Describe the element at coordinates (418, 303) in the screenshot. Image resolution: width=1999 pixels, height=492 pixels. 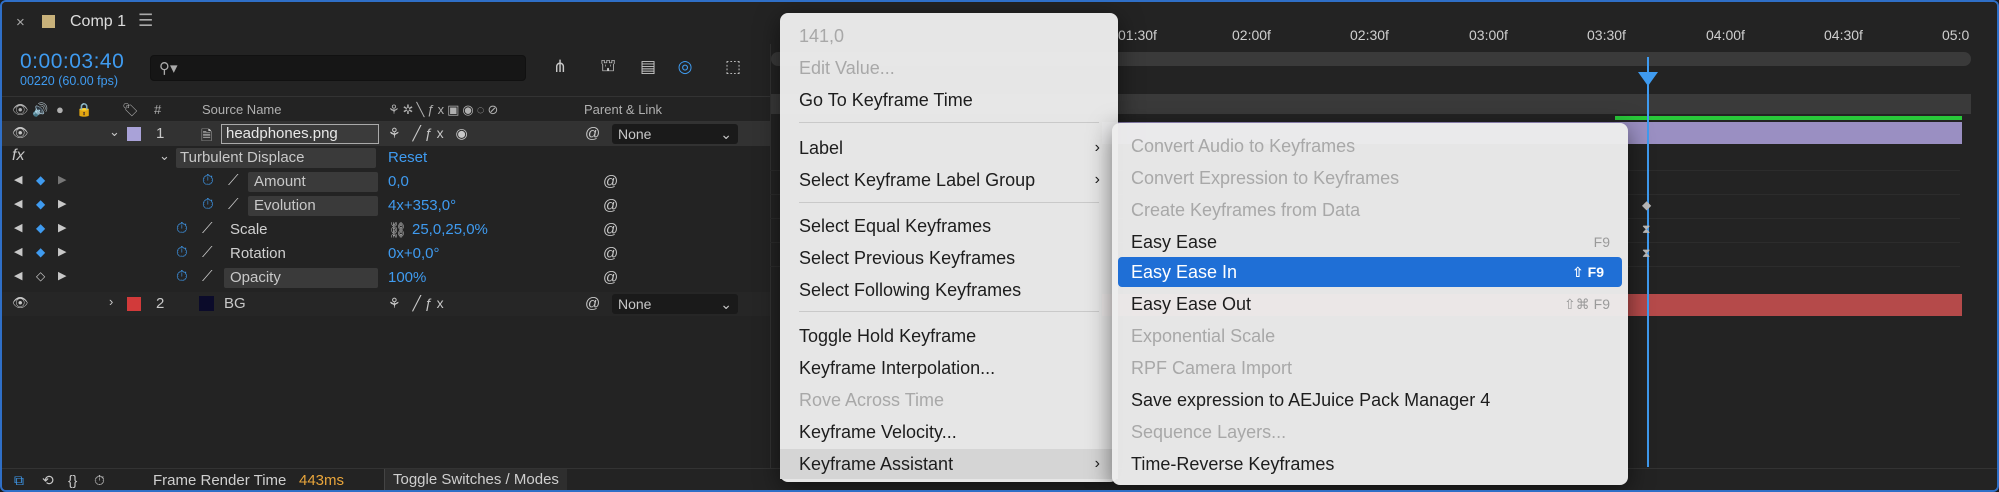
I see `layer-switches: ⚘ ╱ƒx` at that location.